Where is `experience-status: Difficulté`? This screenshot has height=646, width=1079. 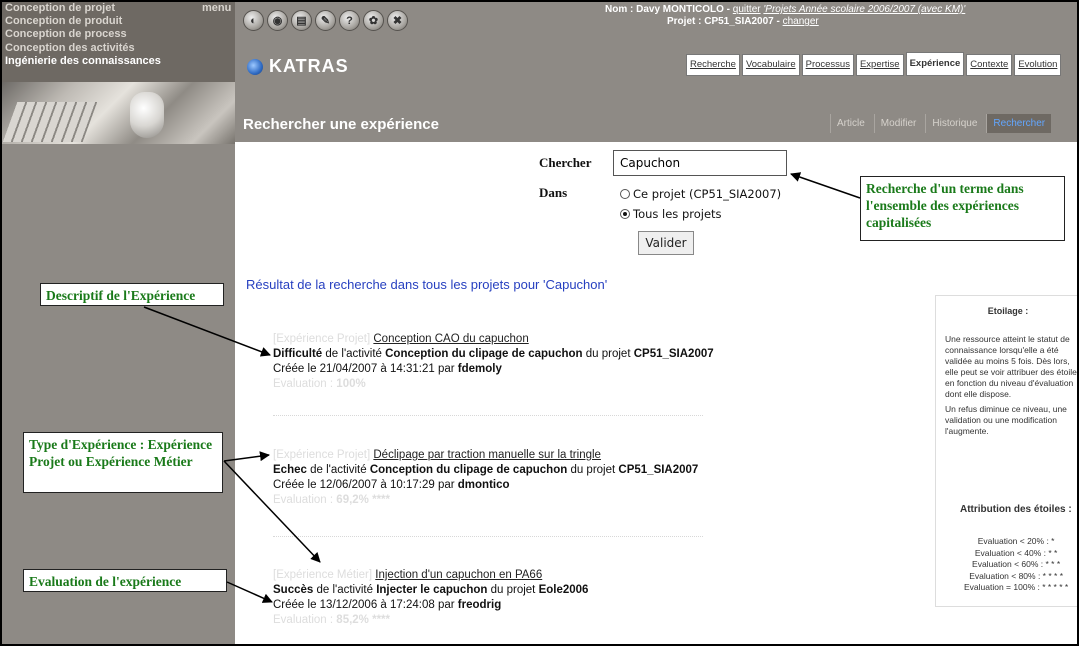
experience-status: Difficulté is located at coordinates (298, 354).